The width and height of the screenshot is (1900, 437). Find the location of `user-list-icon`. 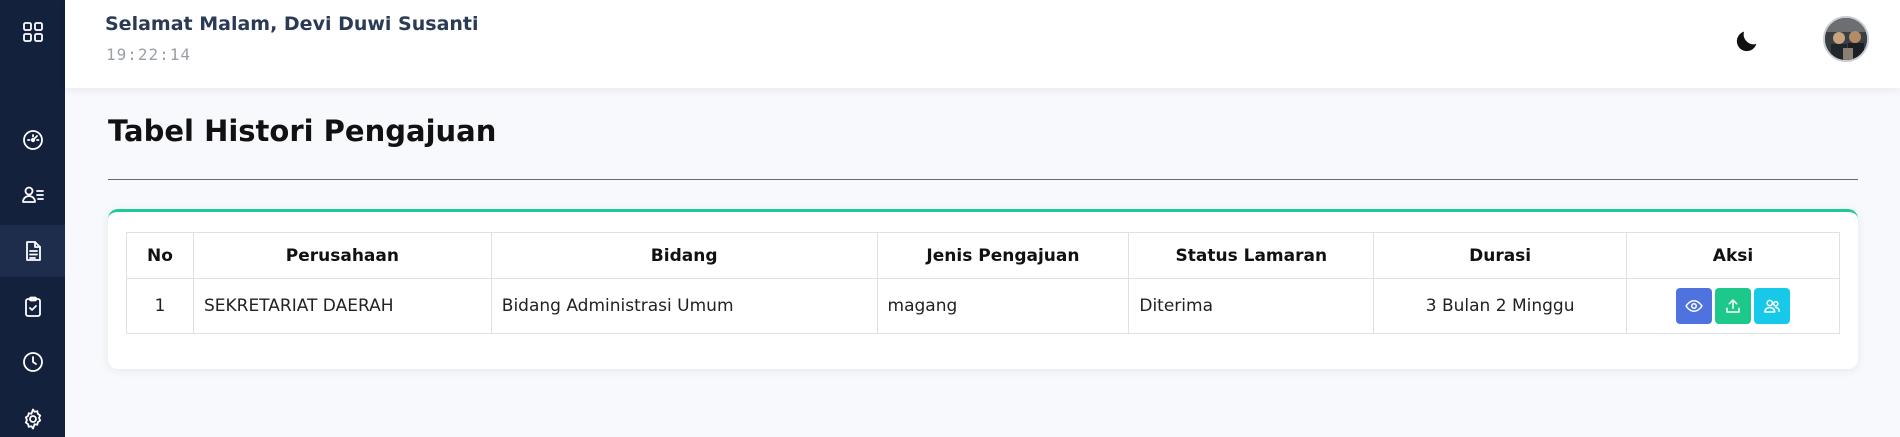

user-list-icon is located at coordinates (32, 194).